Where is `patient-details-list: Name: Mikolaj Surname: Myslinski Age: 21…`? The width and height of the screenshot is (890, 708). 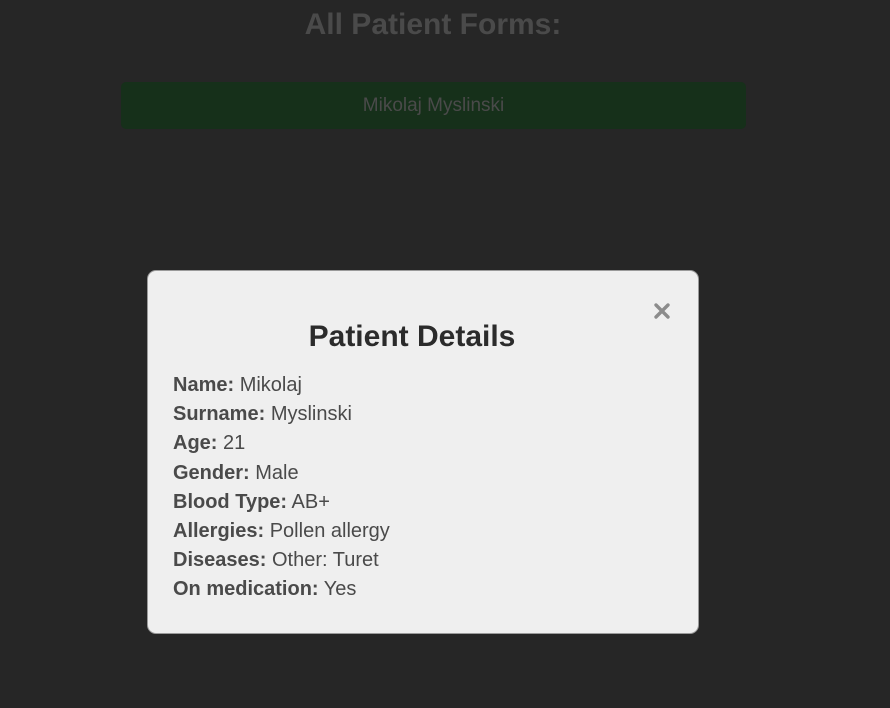 patient-details-list: Name: Mikolaj Surname: Myslinski Age: 21… is located at coordinates (281, 488).